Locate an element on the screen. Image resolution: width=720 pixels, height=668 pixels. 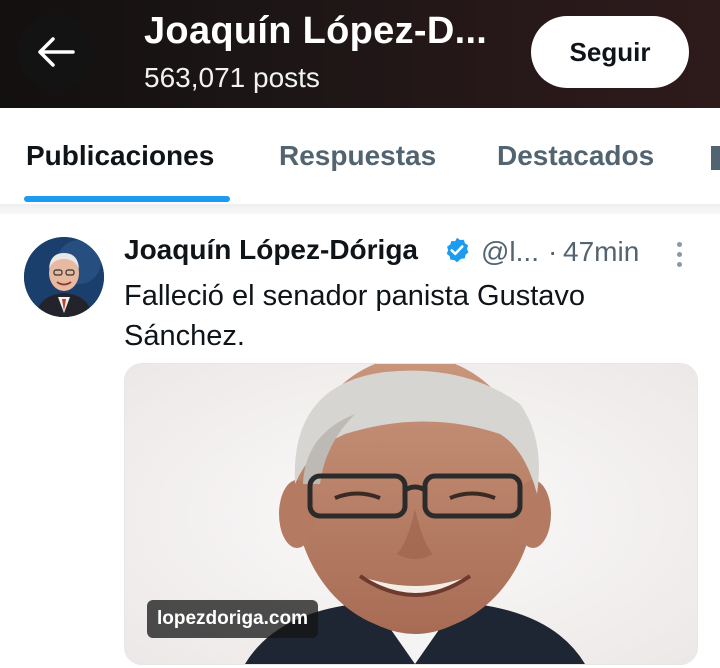
media-source-label: lopezdoriga.com is located at coordinates (232, 619).